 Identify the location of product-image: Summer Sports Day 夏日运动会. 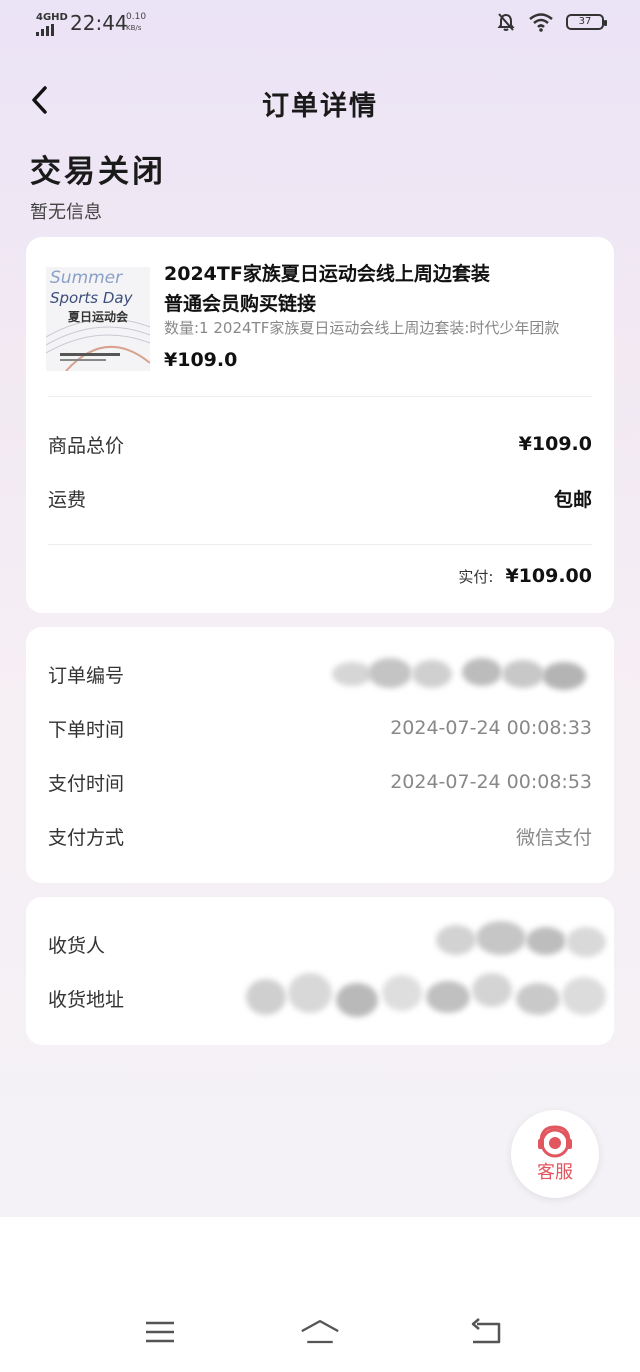
(98, 319).